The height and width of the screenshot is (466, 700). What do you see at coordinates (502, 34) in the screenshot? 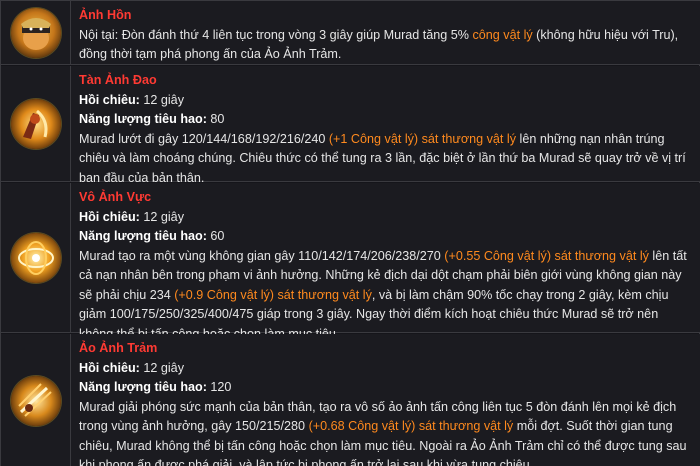
I see `highlight-text: công vật lý` at bounding box center [502, 34].